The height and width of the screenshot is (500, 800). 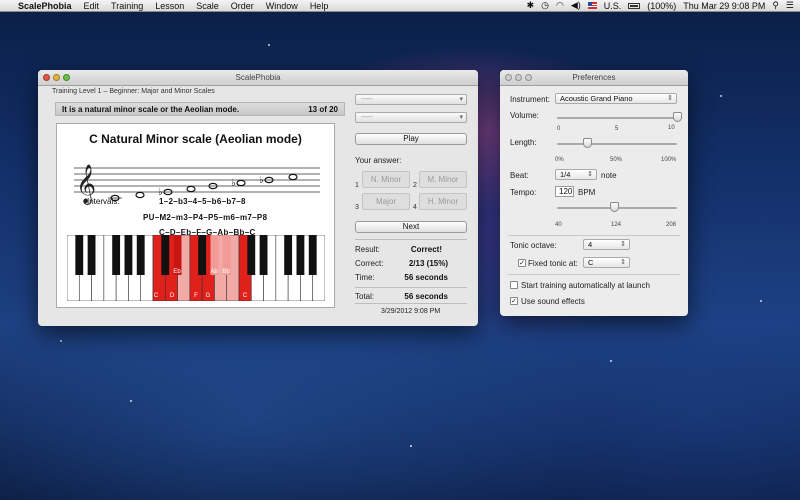 What do you see at coordinates (251, 255) in the screenshot?
I see `black-key-c-sharp5` at bounding box center [251, 255].